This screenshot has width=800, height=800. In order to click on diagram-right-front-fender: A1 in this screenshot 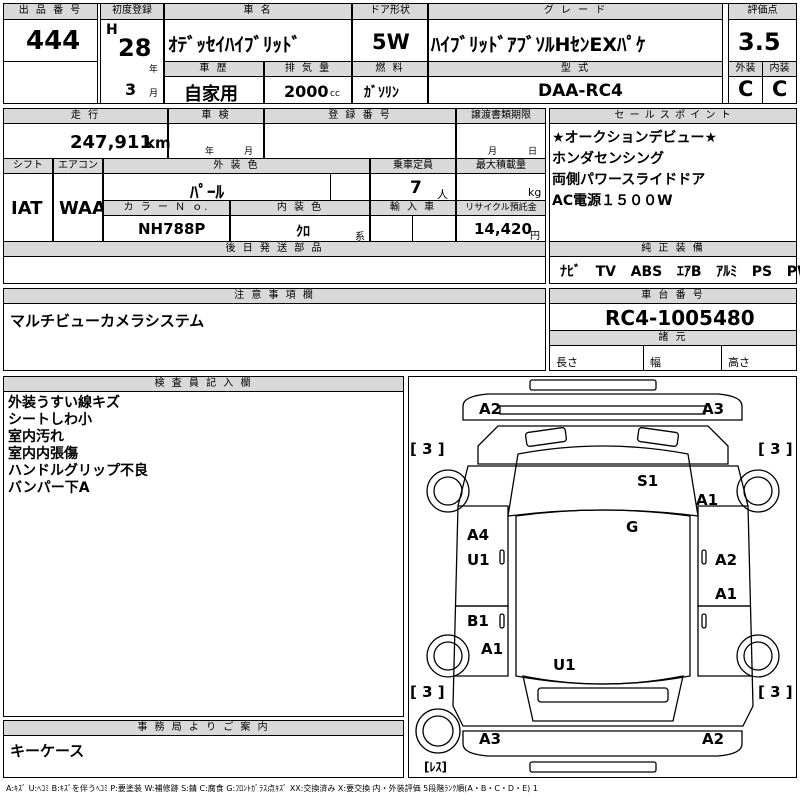, I will do `click(707, 500)`.